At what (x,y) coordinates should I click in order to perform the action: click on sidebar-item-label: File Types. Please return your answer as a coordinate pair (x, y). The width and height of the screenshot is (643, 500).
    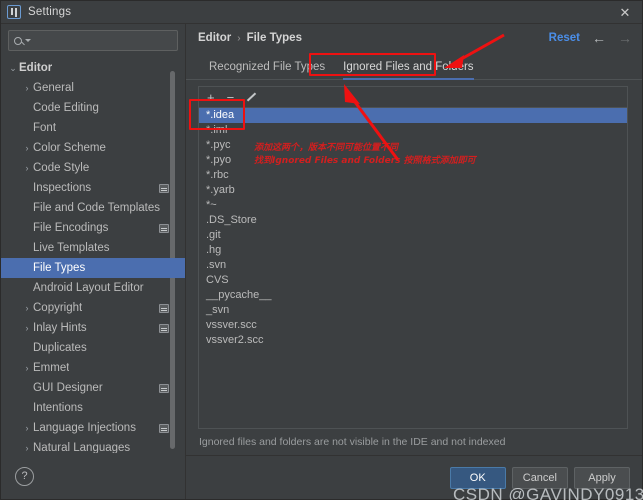
    Looking at the image, I should click on (59, 268).